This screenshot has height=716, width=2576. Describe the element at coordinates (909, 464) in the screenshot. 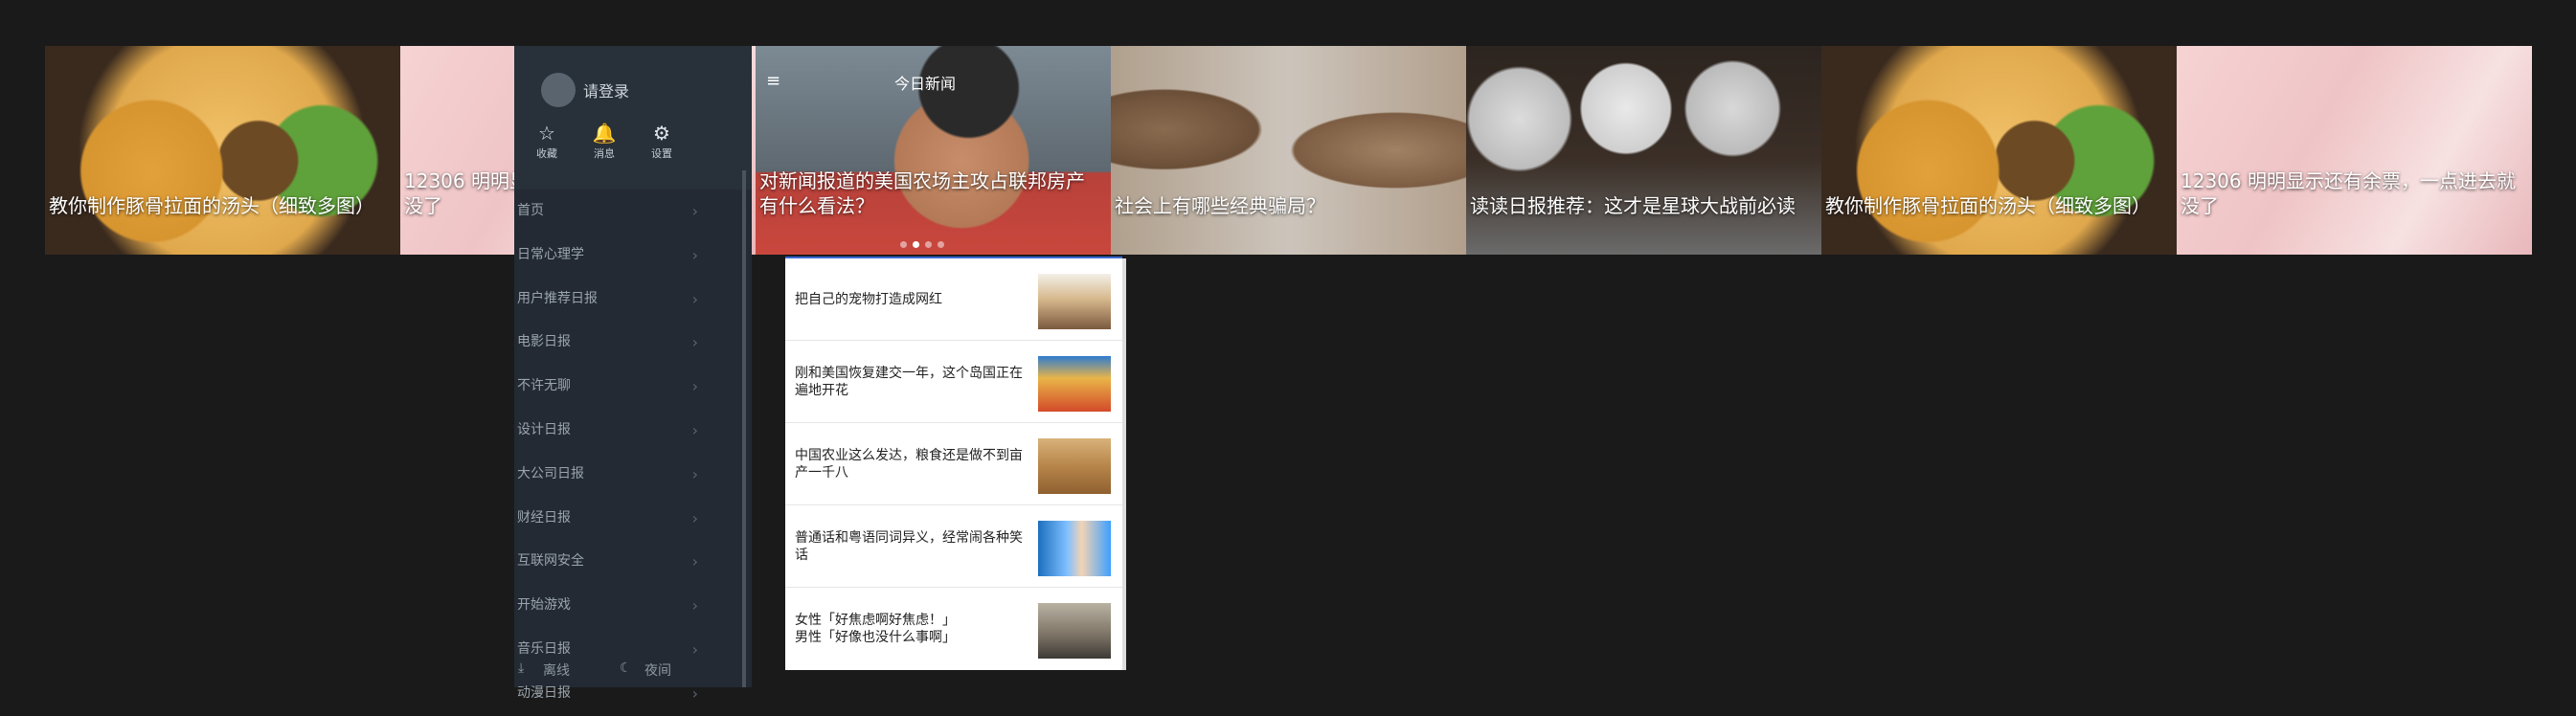

I see `news-title: 中国农业这么发达，粮食还是做不到亩产一千八` at that location.